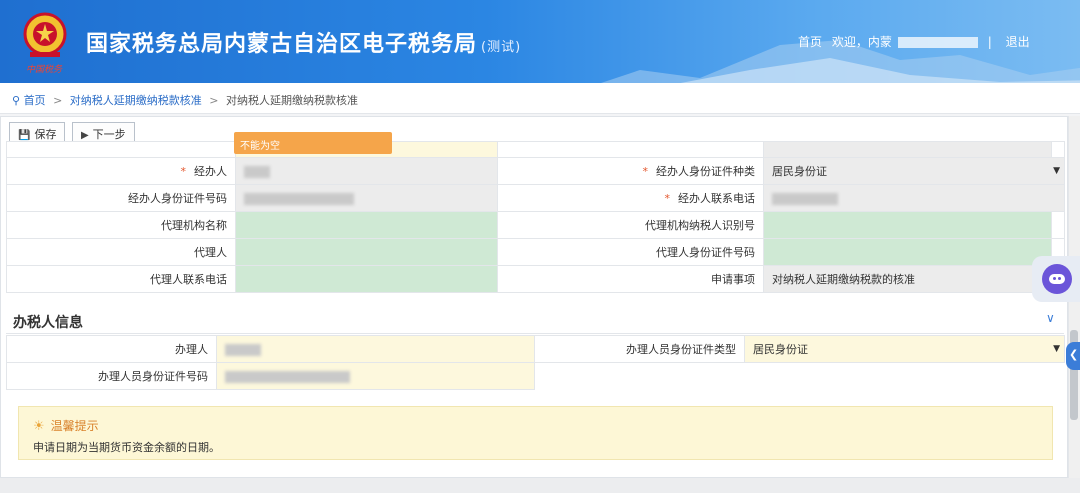 The width and height of the screenshot is (1080, 493). Describe the element at coordinates (24, 135) in the screenshot. I see `save-icon: 💾` at that location.